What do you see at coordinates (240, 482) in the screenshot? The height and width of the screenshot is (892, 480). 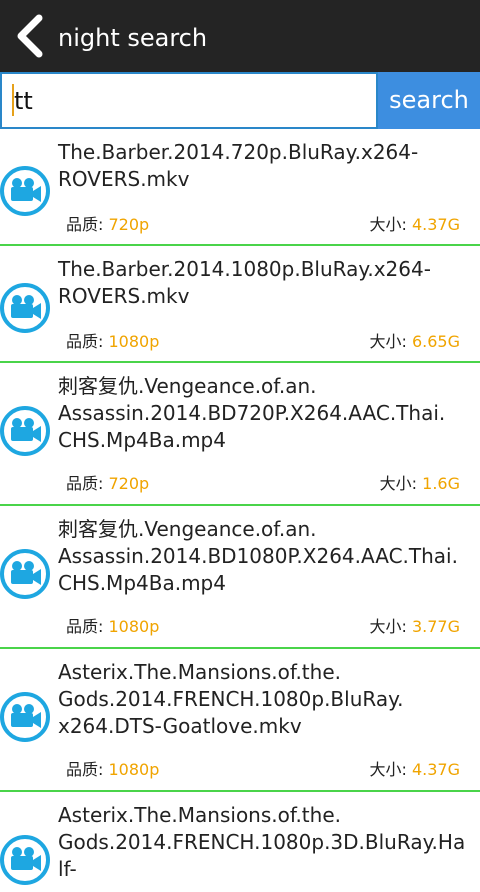 I see `file-meta: 品质: 720p 大小: 1.6G` at bounding box center [240, 482].